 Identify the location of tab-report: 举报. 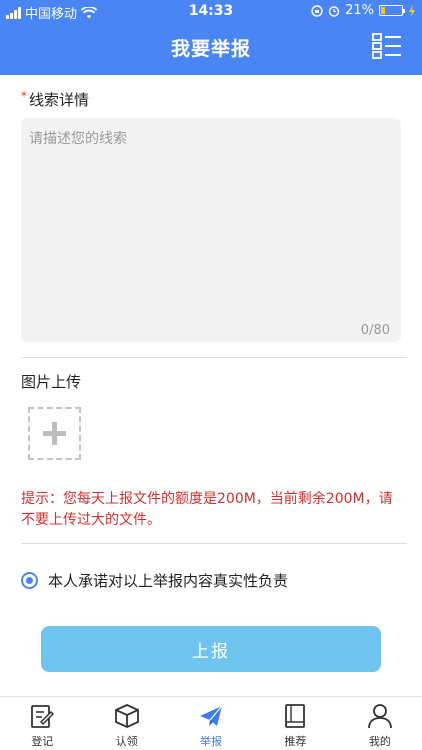
(211, 723).